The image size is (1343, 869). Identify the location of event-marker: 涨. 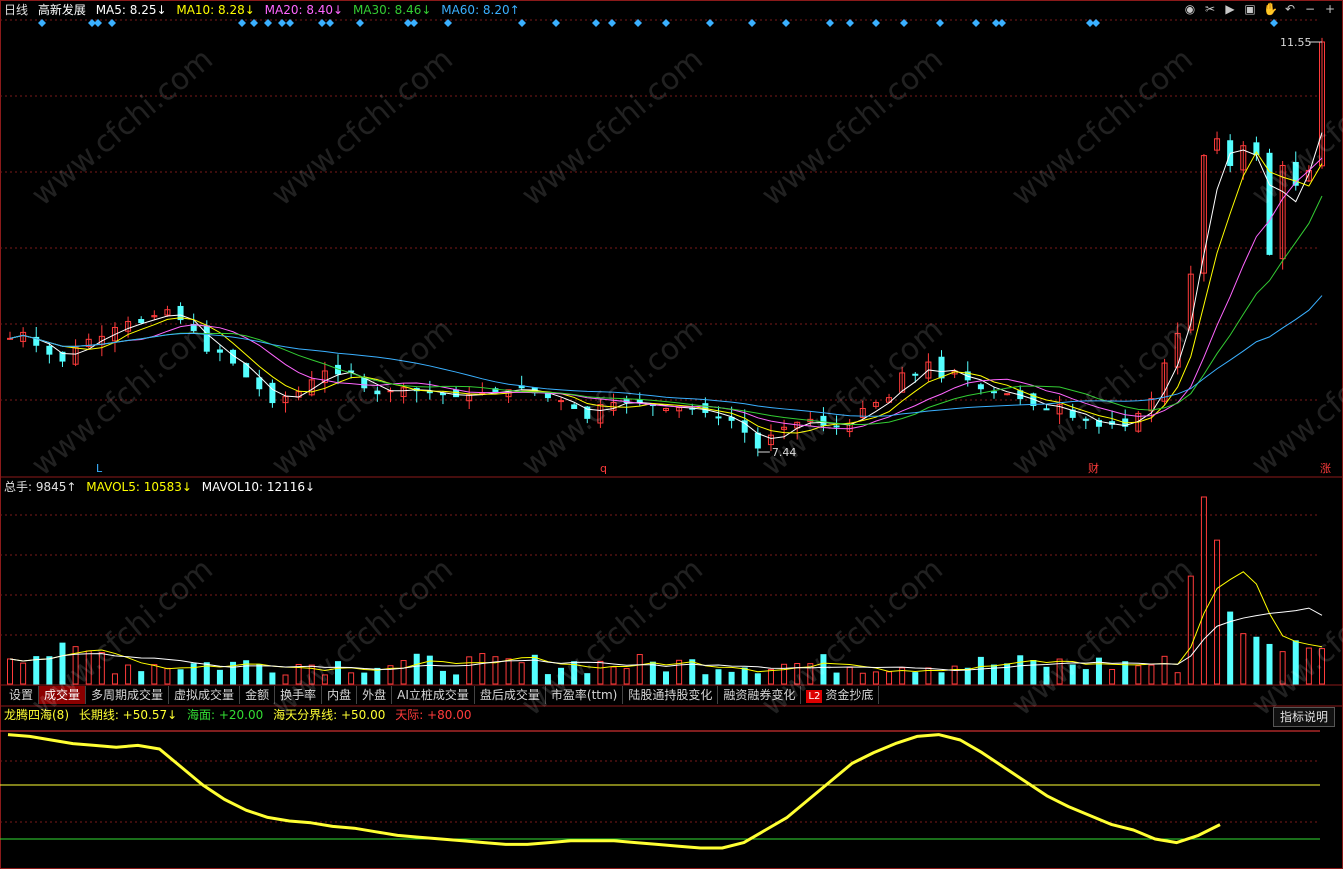
(1325, 468).